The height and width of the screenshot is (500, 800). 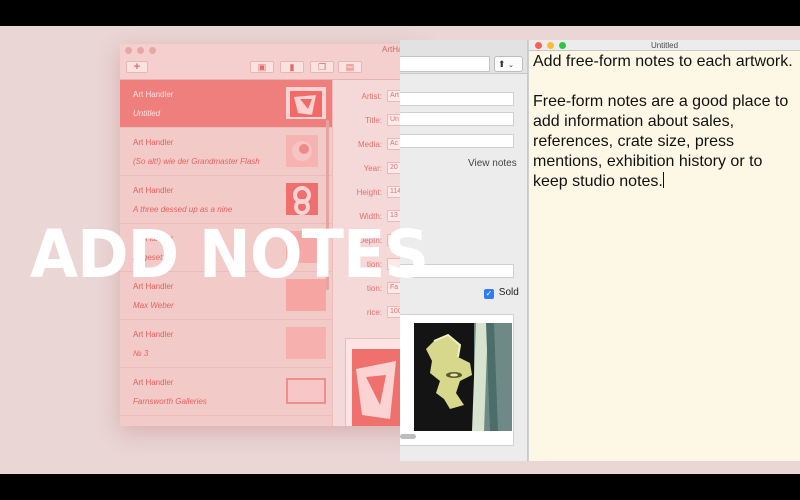 I want to click on media-label: Media:, so click(x=369, y=144).